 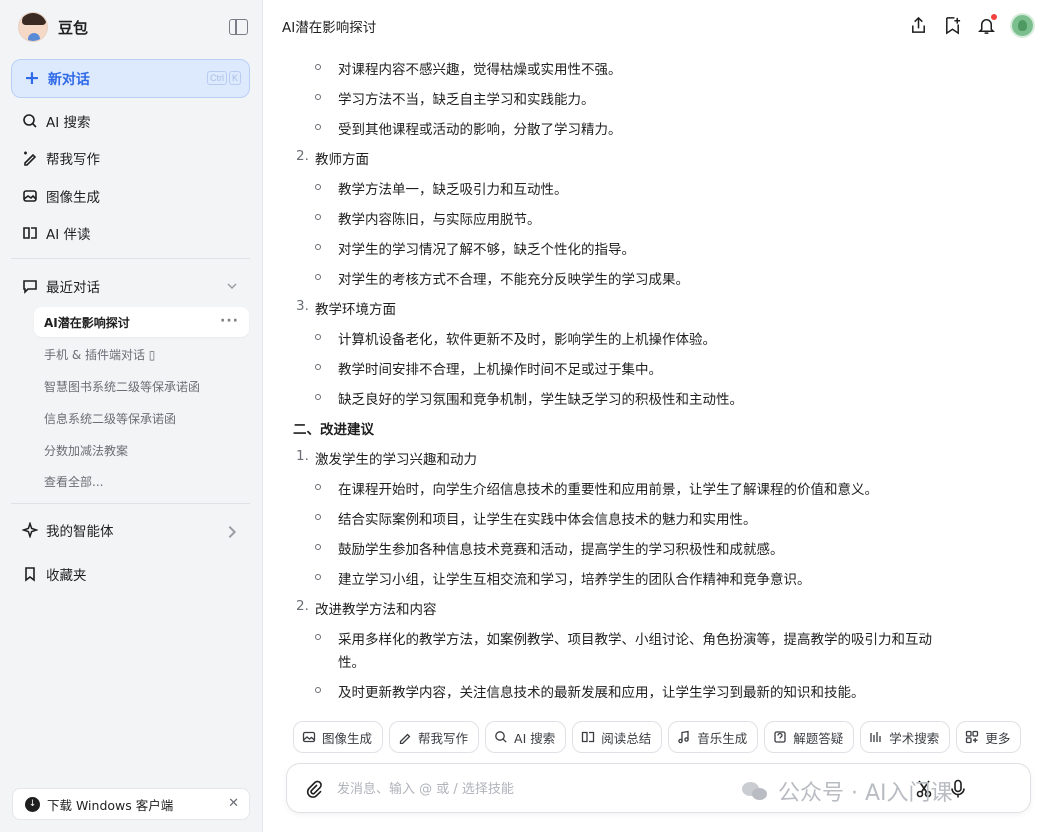 I want to click on academic-icon, so click(x=876, y=737).